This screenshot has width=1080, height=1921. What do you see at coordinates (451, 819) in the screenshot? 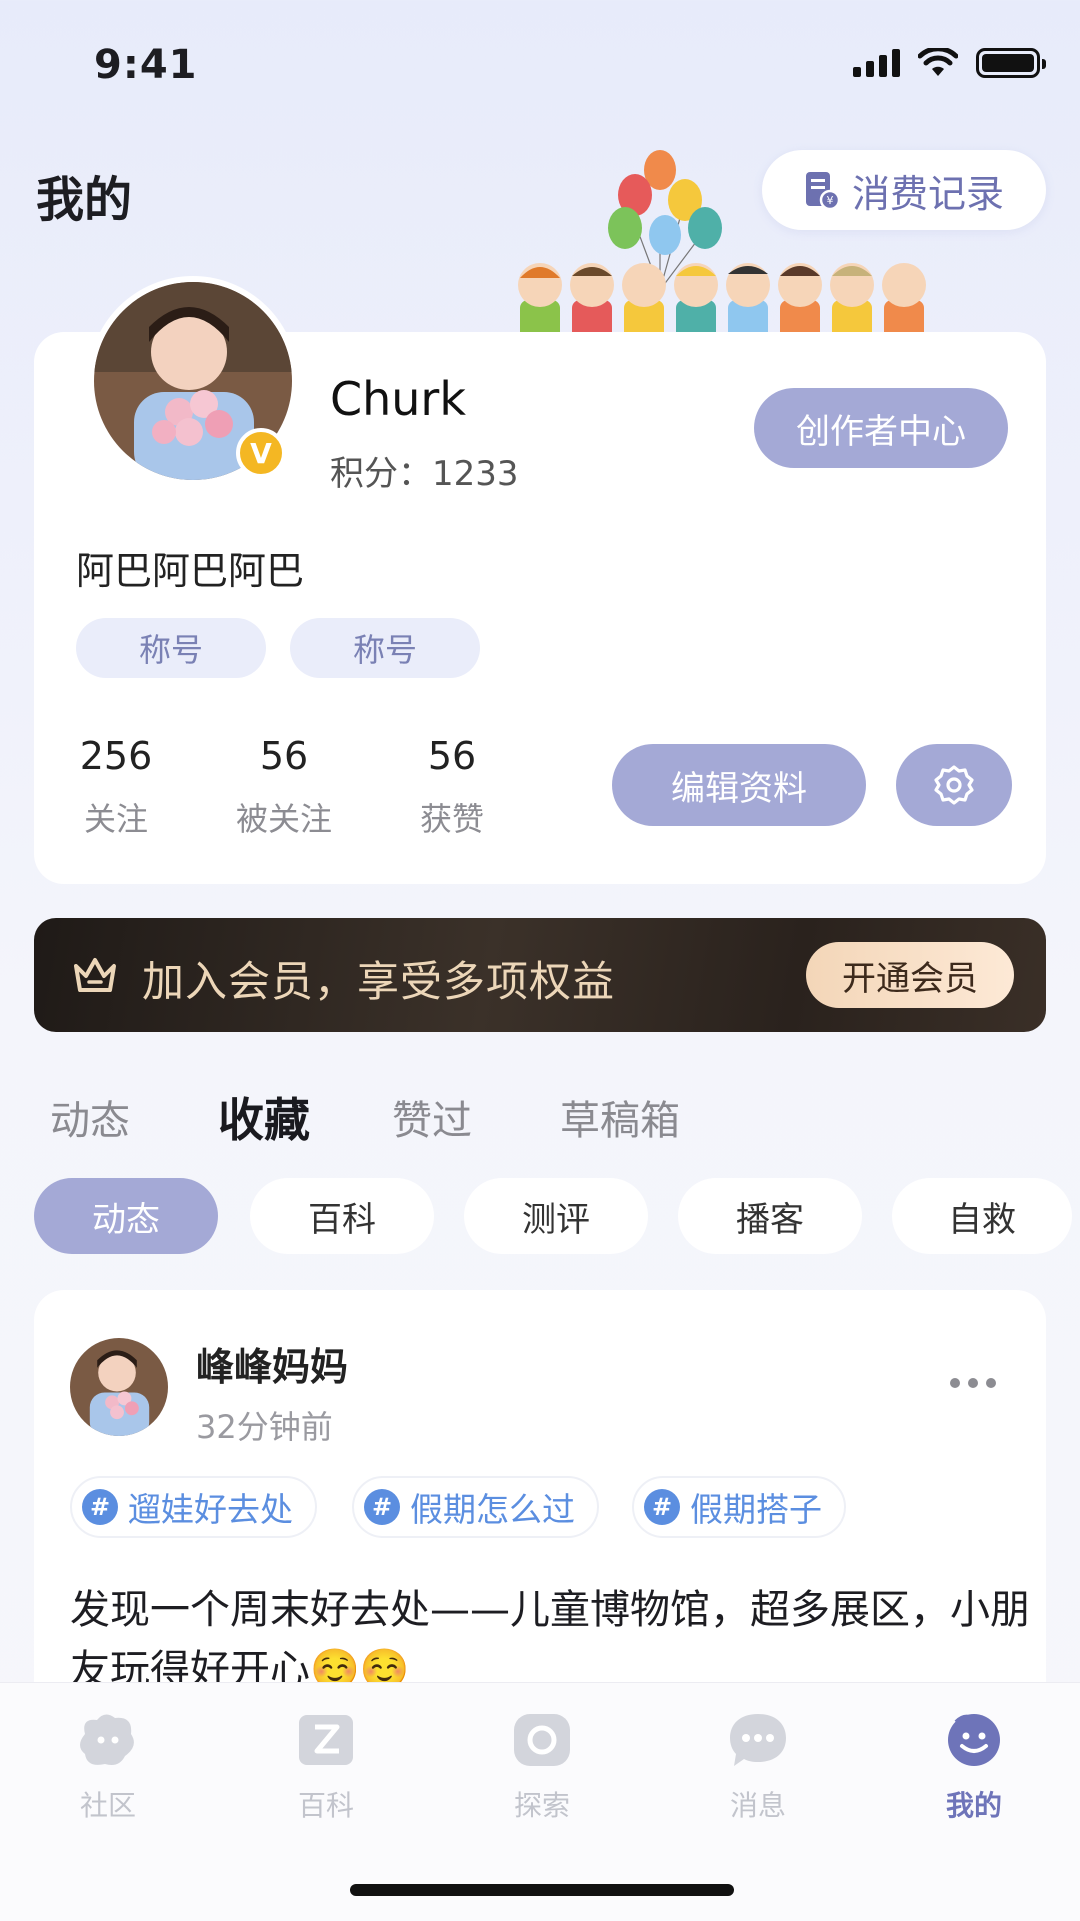
I see `stat-label: 获赞` at bounding box center [451, 819].